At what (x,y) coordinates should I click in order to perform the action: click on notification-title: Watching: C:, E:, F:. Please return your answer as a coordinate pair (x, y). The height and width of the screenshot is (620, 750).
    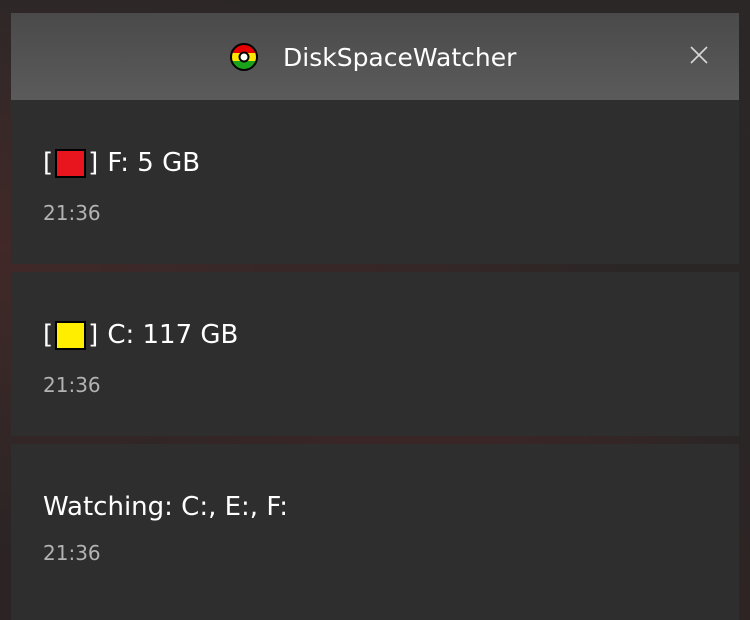
    Looking at the image, I should click on (165, 507).